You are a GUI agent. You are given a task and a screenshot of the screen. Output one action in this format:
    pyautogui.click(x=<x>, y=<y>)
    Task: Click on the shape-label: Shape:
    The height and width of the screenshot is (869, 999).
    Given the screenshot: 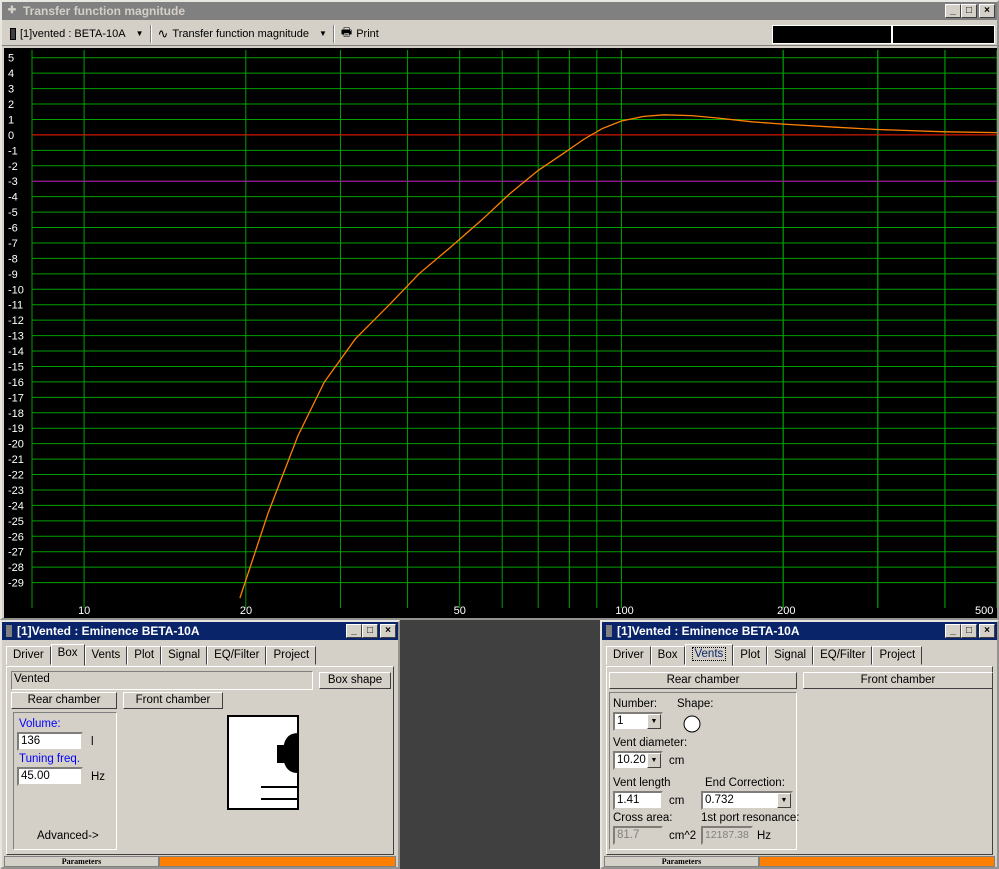 What is the action you would take?
    pyautogui.click(x=695, y=704)
    